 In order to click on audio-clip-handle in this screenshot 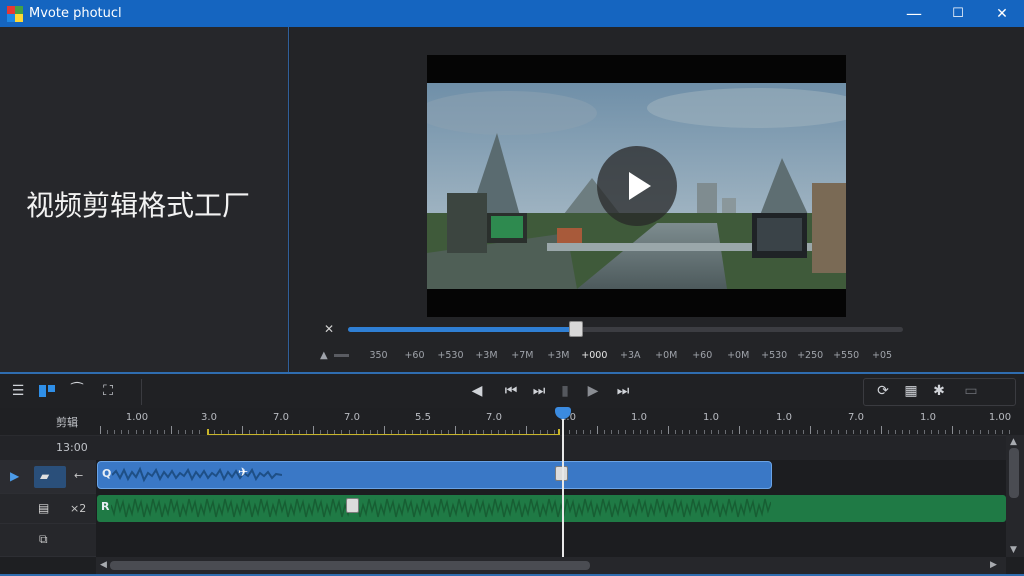, I will do `click(352, 505)`.